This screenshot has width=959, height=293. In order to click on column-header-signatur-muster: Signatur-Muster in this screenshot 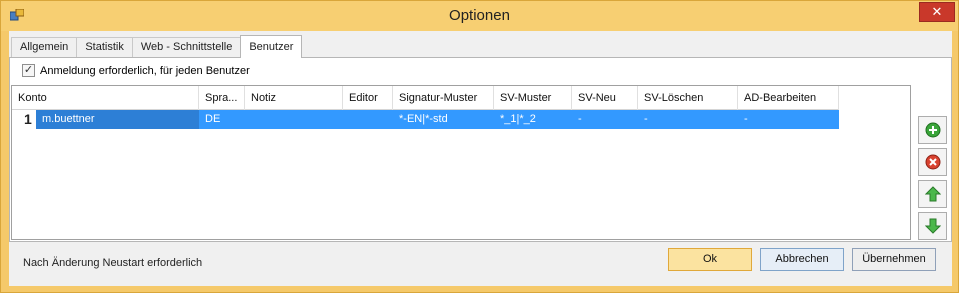, I will do `click(443, 98)`.